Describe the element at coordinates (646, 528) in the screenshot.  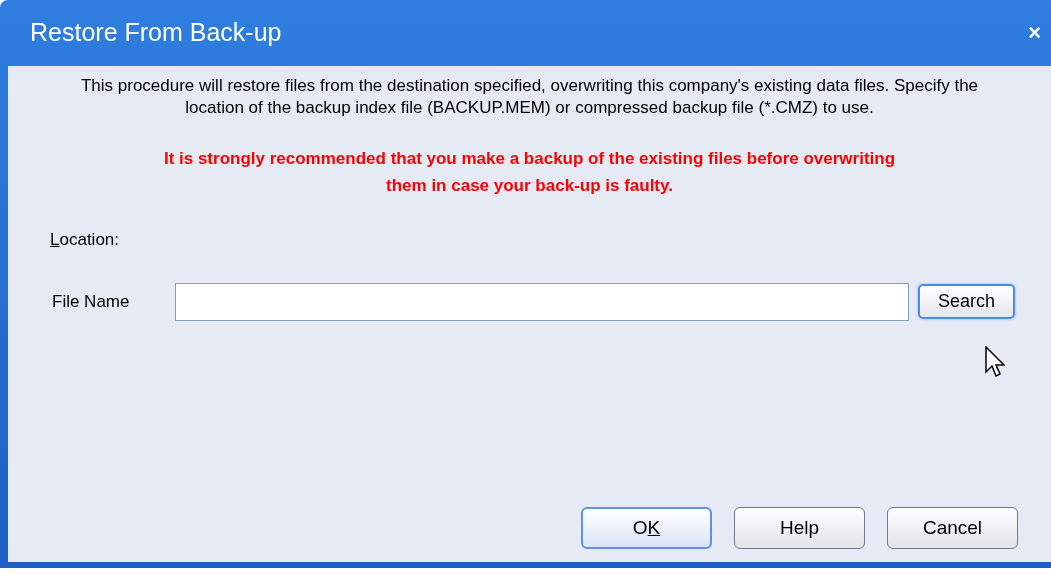
I see `dialog-button: OK` at that location.